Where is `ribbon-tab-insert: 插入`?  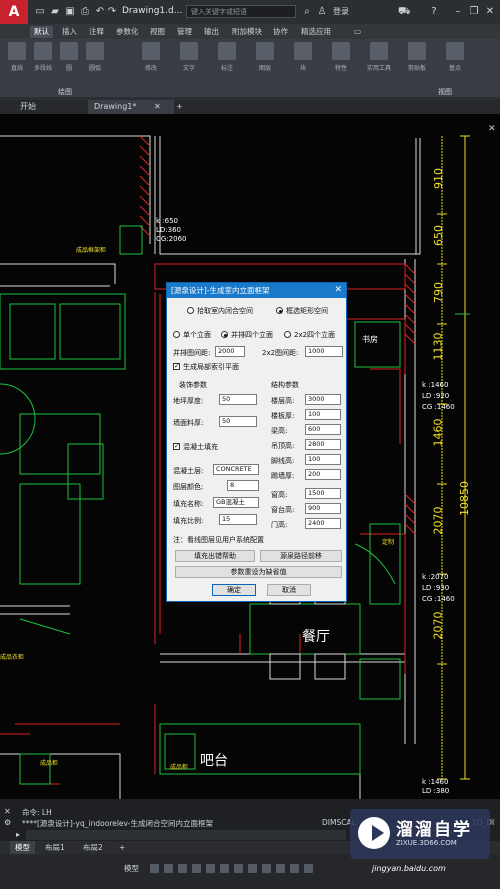 ribbon-tab-insert: 插入 is located at coordinates (69, 32).